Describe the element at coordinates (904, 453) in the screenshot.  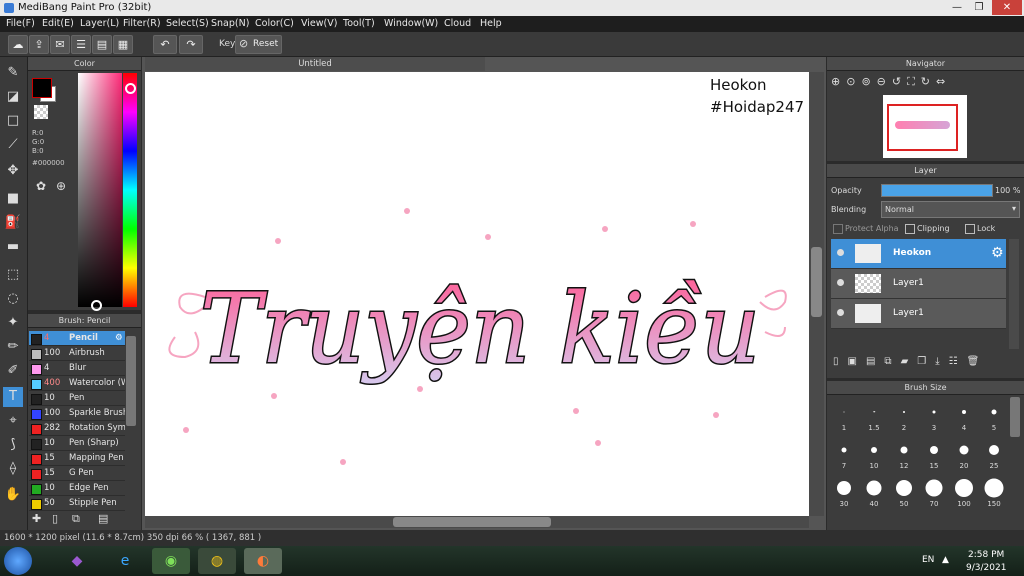
I see `brush-size-cell: 12` at that location.